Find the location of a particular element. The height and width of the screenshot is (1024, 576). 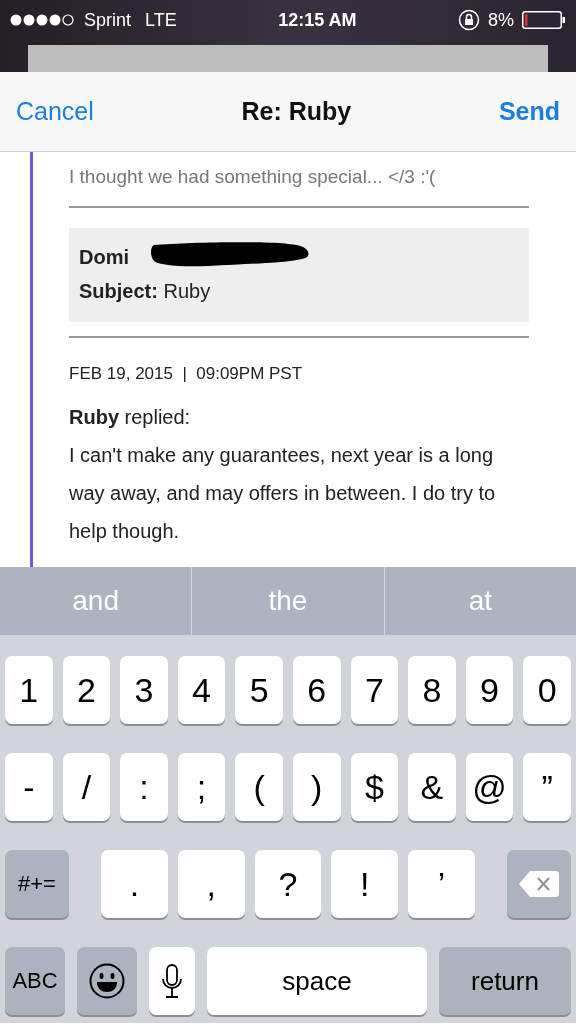

carrier-name: Sprint is located at coordinates (108, 20).